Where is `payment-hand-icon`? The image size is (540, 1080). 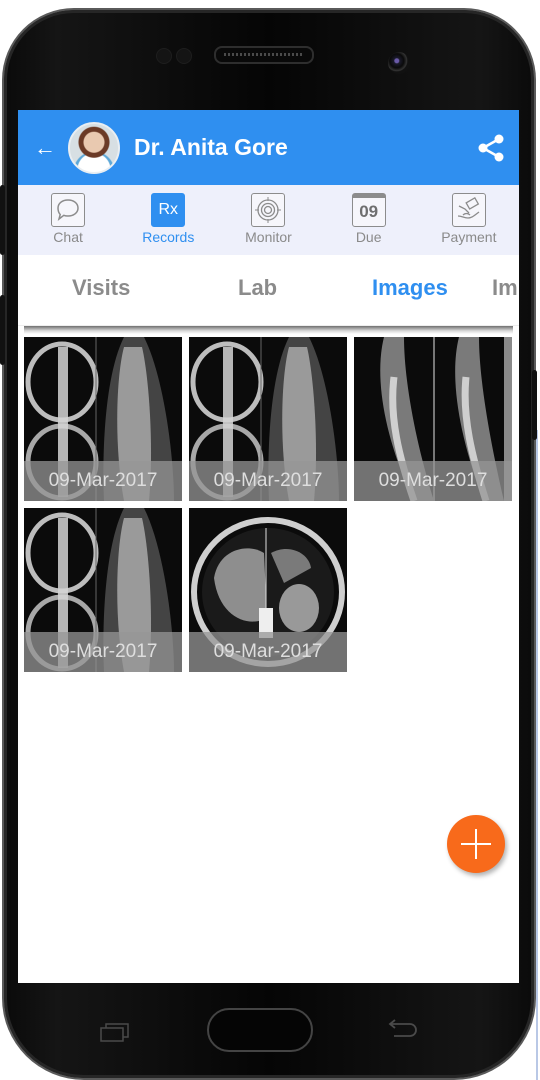
payment-hand-icon is located at coordinates (468, 210).